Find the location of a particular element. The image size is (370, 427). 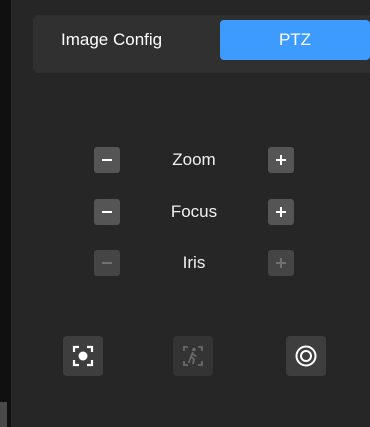

scroll-handle is located at coordinates (3, 414).